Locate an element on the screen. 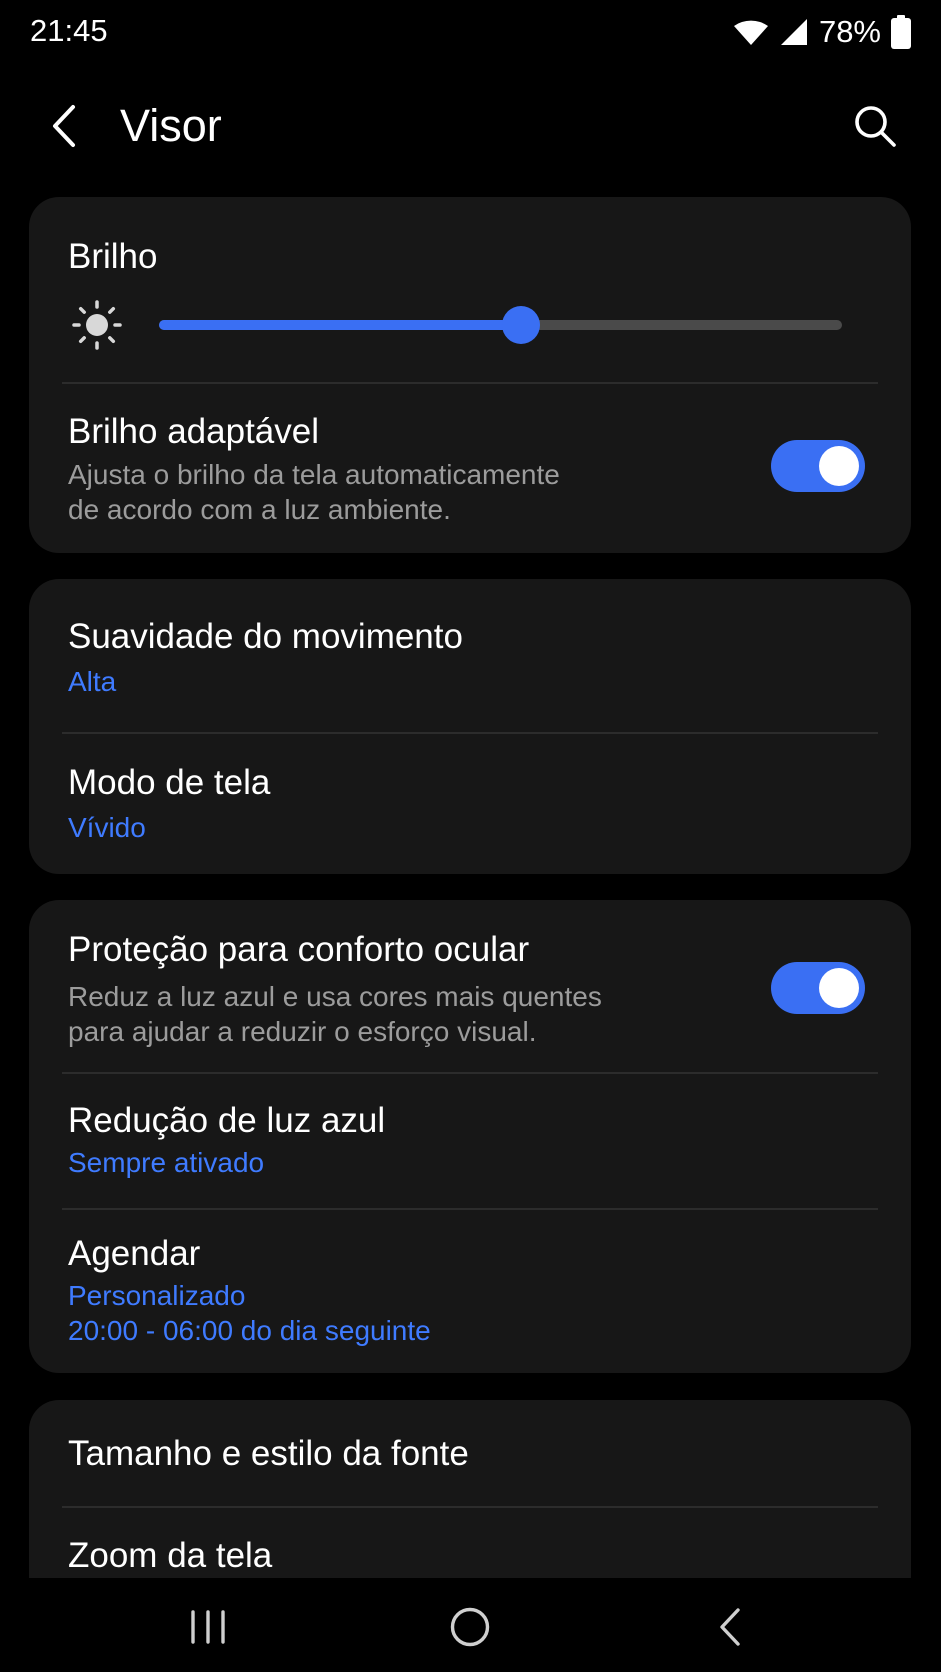  font-size-style-row: Tamanho e estilo da fonte is located at coordinates (470, 1453).